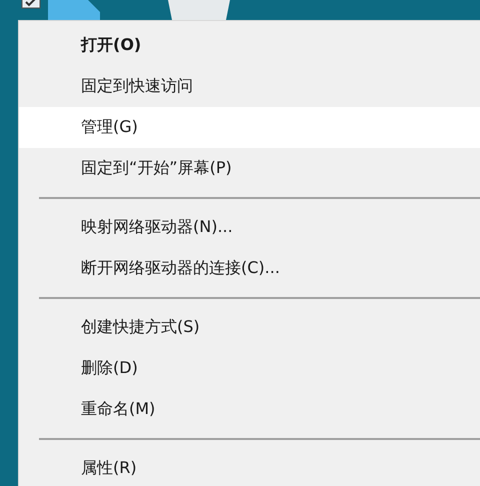  What do you see at coordinates (249, 86) in the screenshot?
I see `menu-item: 固定到快速访问` at bounding box center [249, 86].